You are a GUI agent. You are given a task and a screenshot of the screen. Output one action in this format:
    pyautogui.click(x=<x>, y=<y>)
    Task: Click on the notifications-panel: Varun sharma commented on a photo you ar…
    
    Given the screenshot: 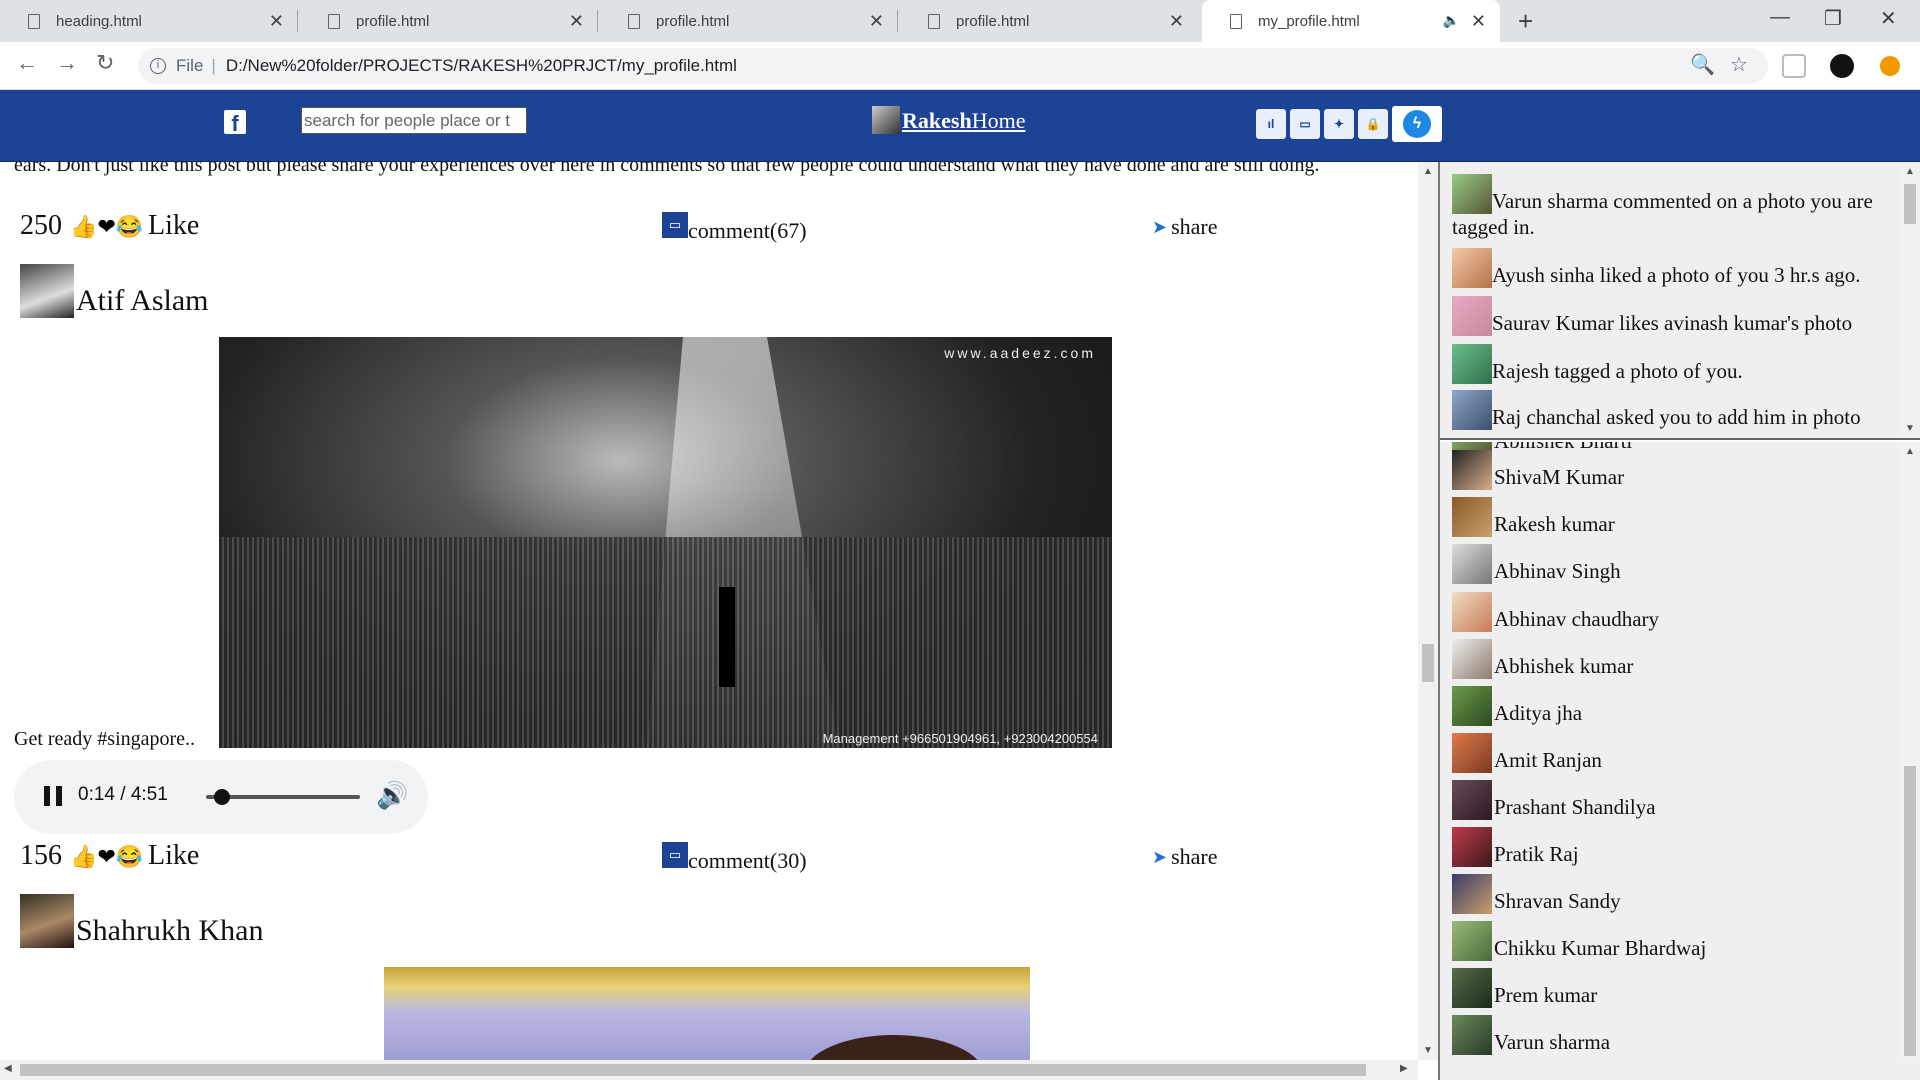 What is the action you would take?
    pyautogui.click(x=1680, y=301)
    